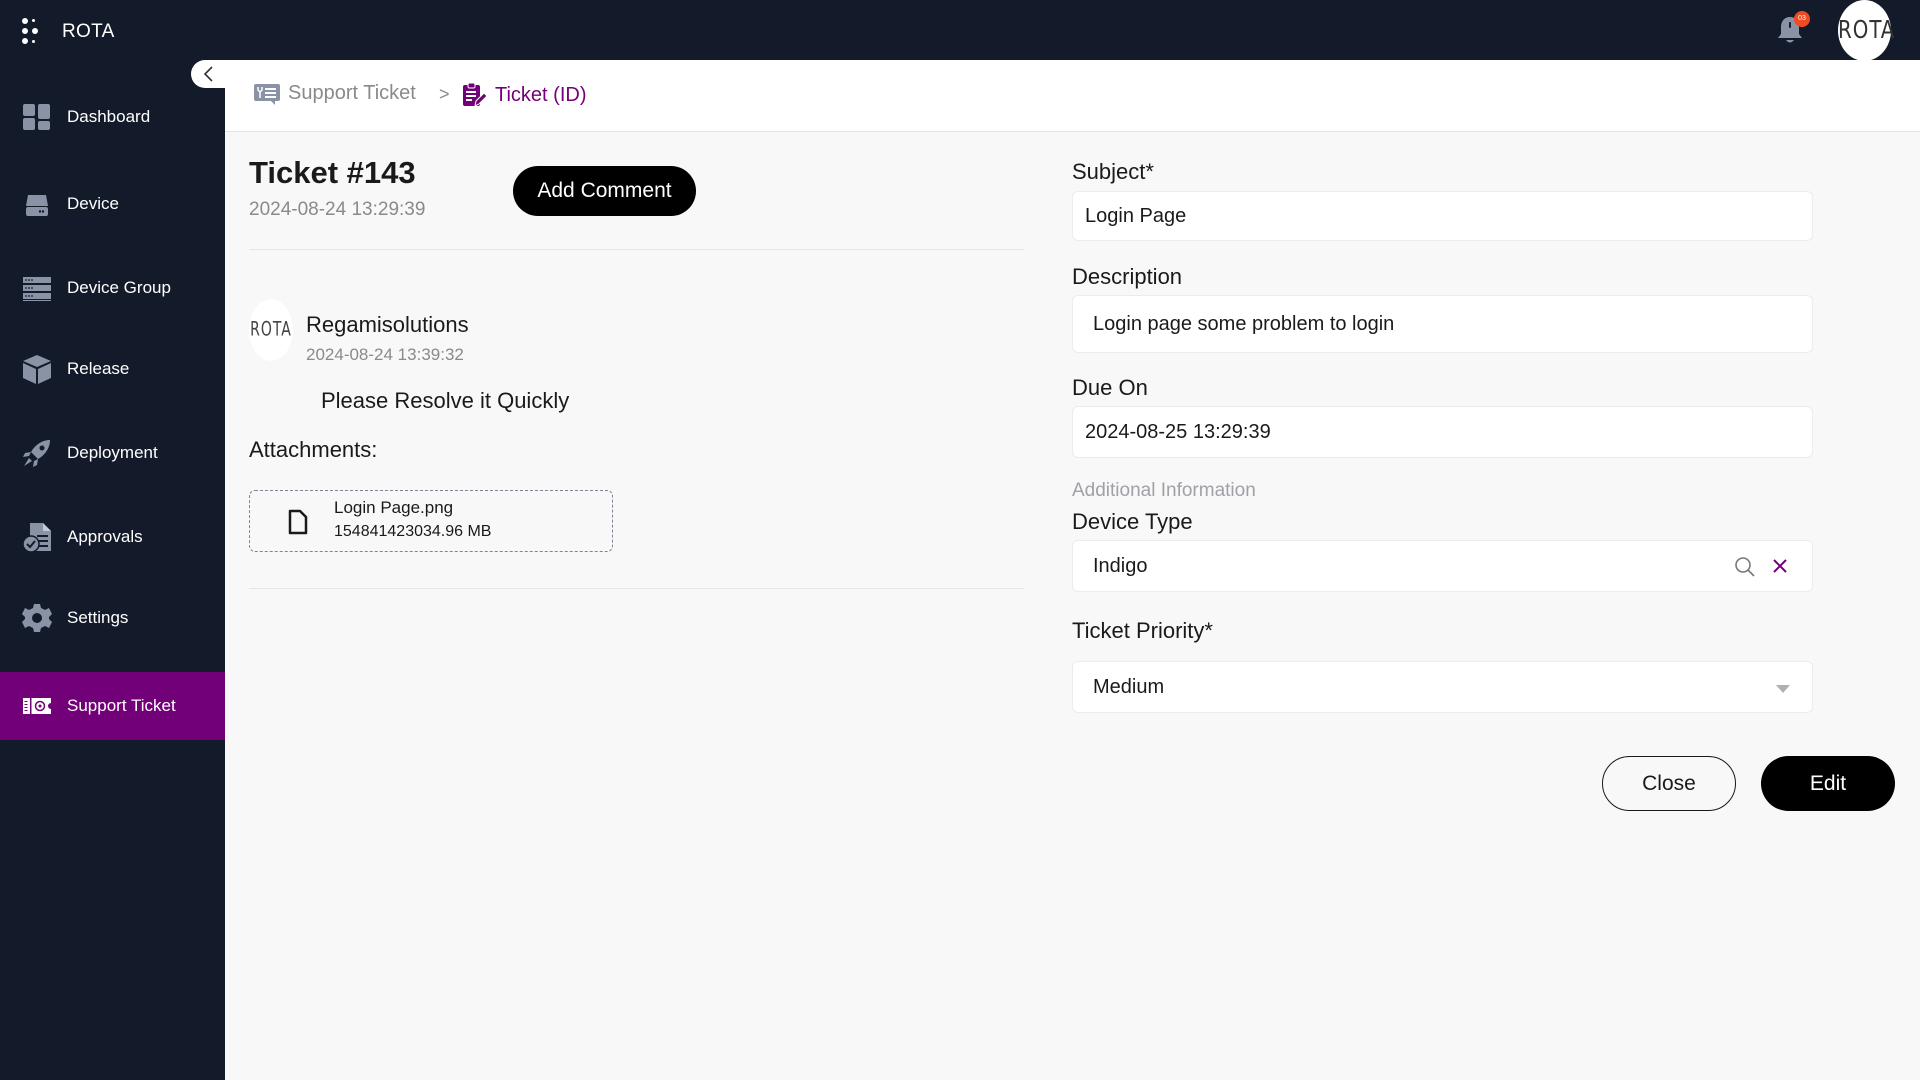  I want to click on sidebar-item-label: Approvals, so click(105, 536).